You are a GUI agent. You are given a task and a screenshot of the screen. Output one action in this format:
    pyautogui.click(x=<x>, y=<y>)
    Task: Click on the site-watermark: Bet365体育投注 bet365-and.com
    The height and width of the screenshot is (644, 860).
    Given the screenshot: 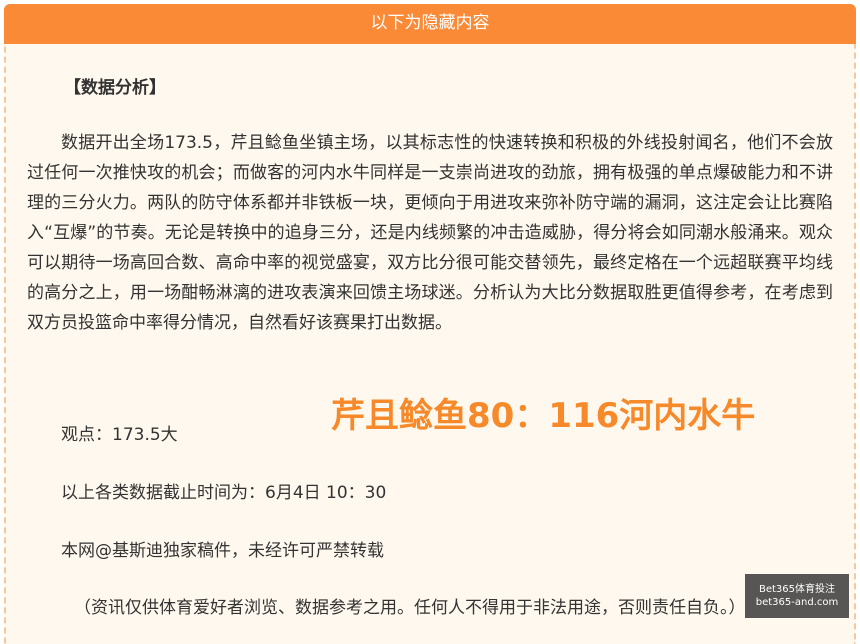 What is the action you would take?
    pyautogui.click(x=797, y=596)
    